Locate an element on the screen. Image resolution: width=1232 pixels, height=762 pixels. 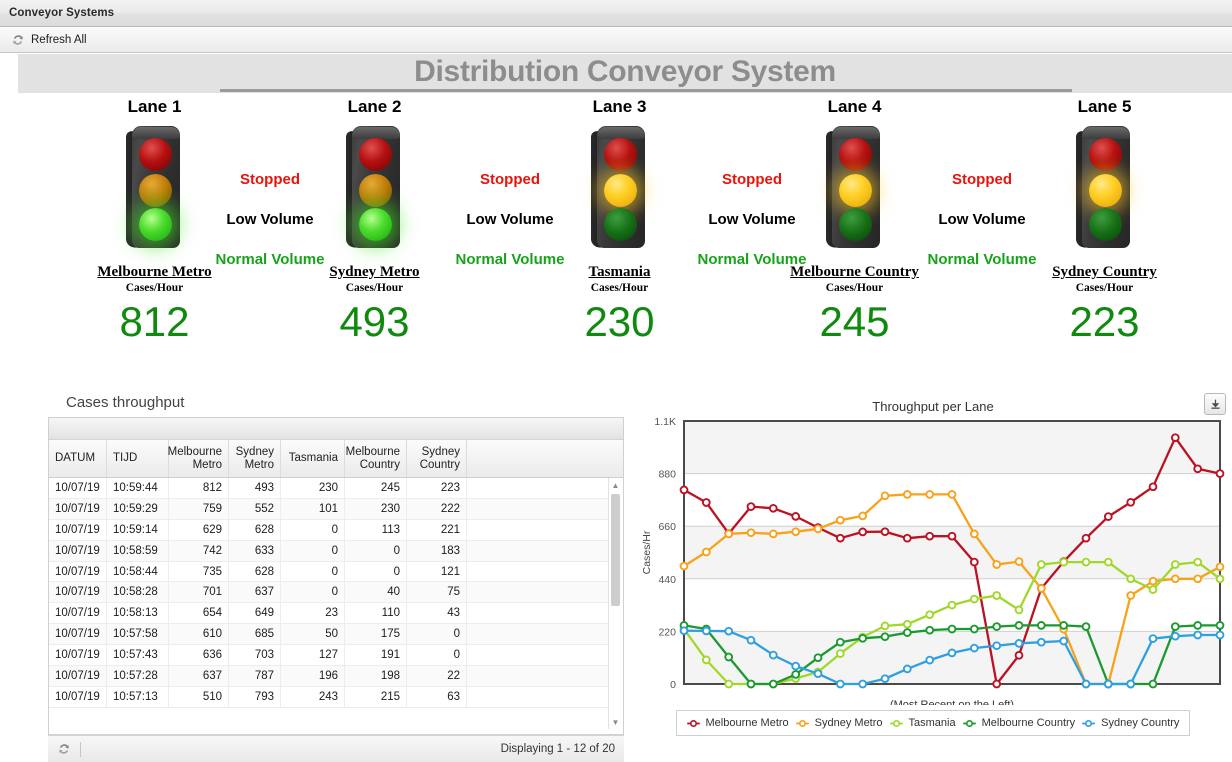
column-header: Sydney Country is located at coordinates (437, 458).